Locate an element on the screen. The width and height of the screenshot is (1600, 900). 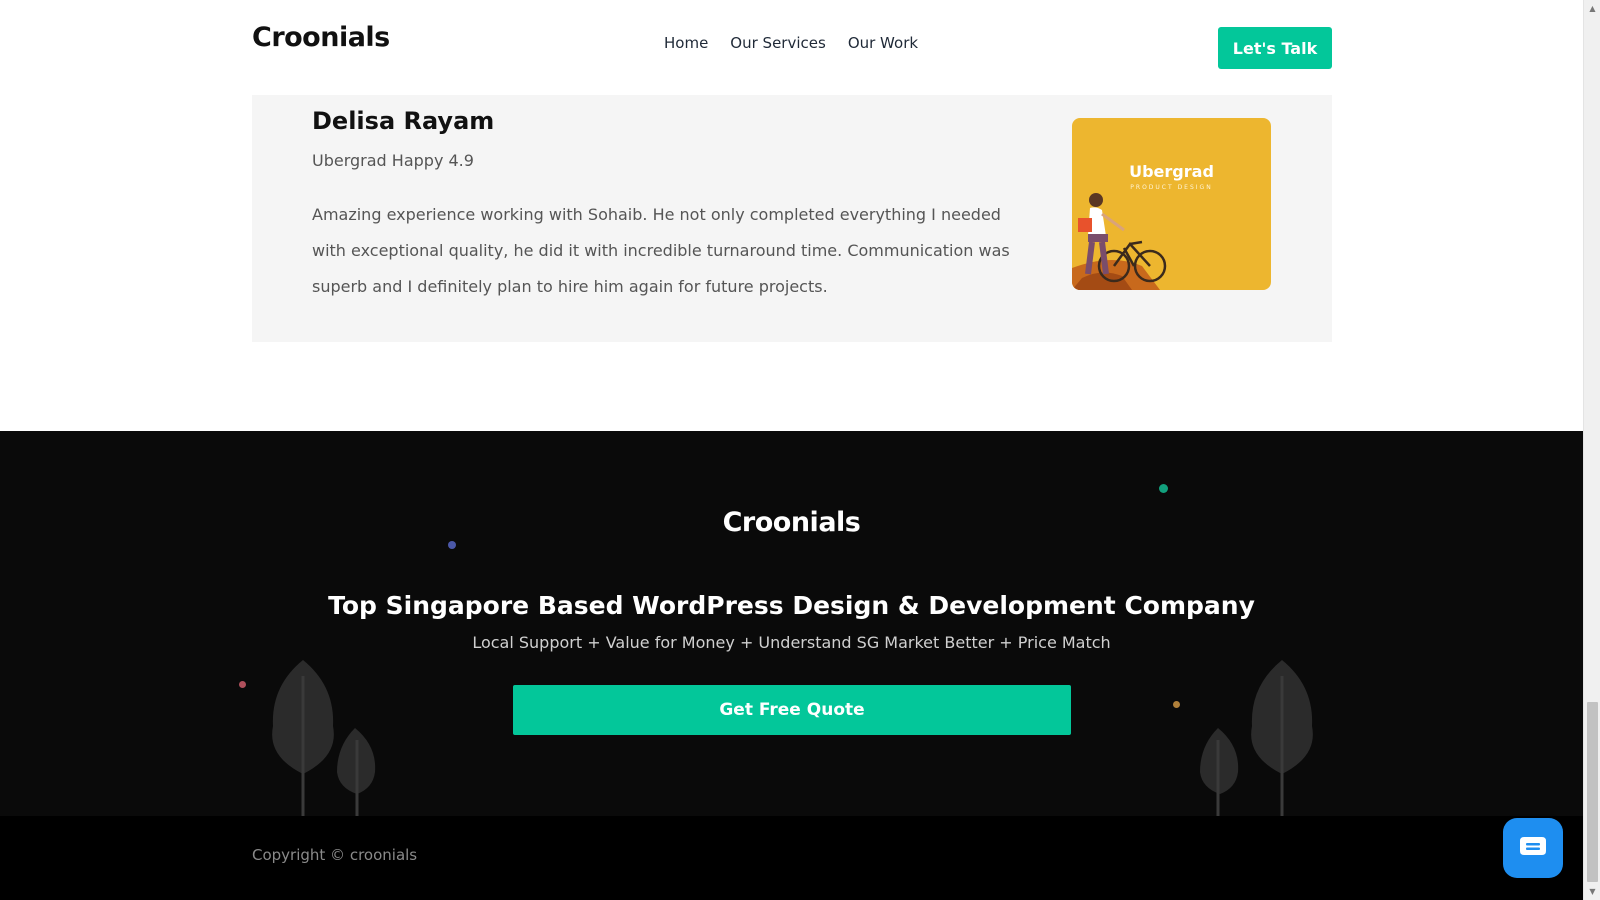
cyclist-illustration is located at coordinates (1119, 241).